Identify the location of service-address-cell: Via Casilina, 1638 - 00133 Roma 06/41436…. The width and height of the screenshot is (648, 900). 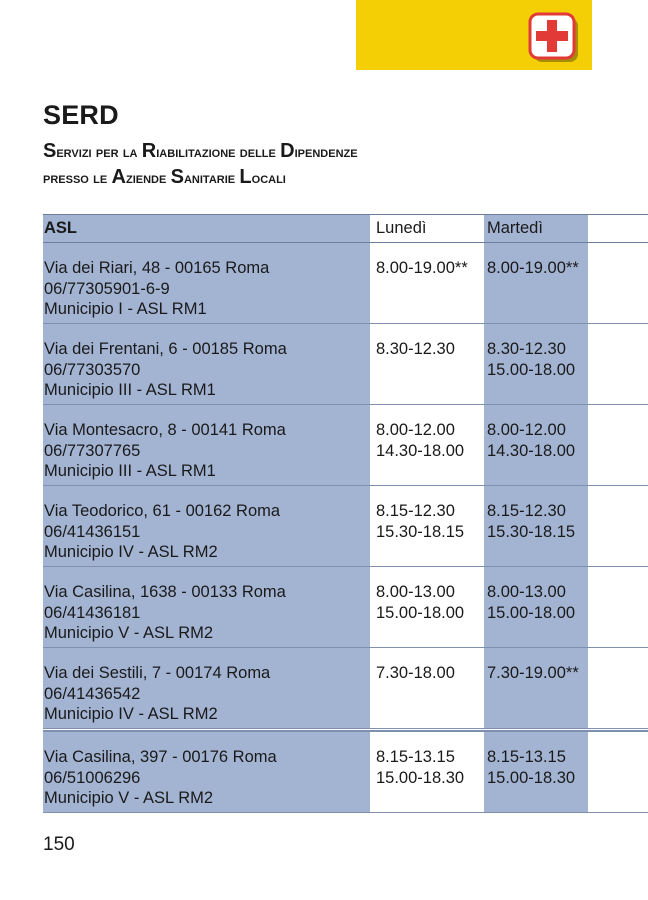
(165, 613).